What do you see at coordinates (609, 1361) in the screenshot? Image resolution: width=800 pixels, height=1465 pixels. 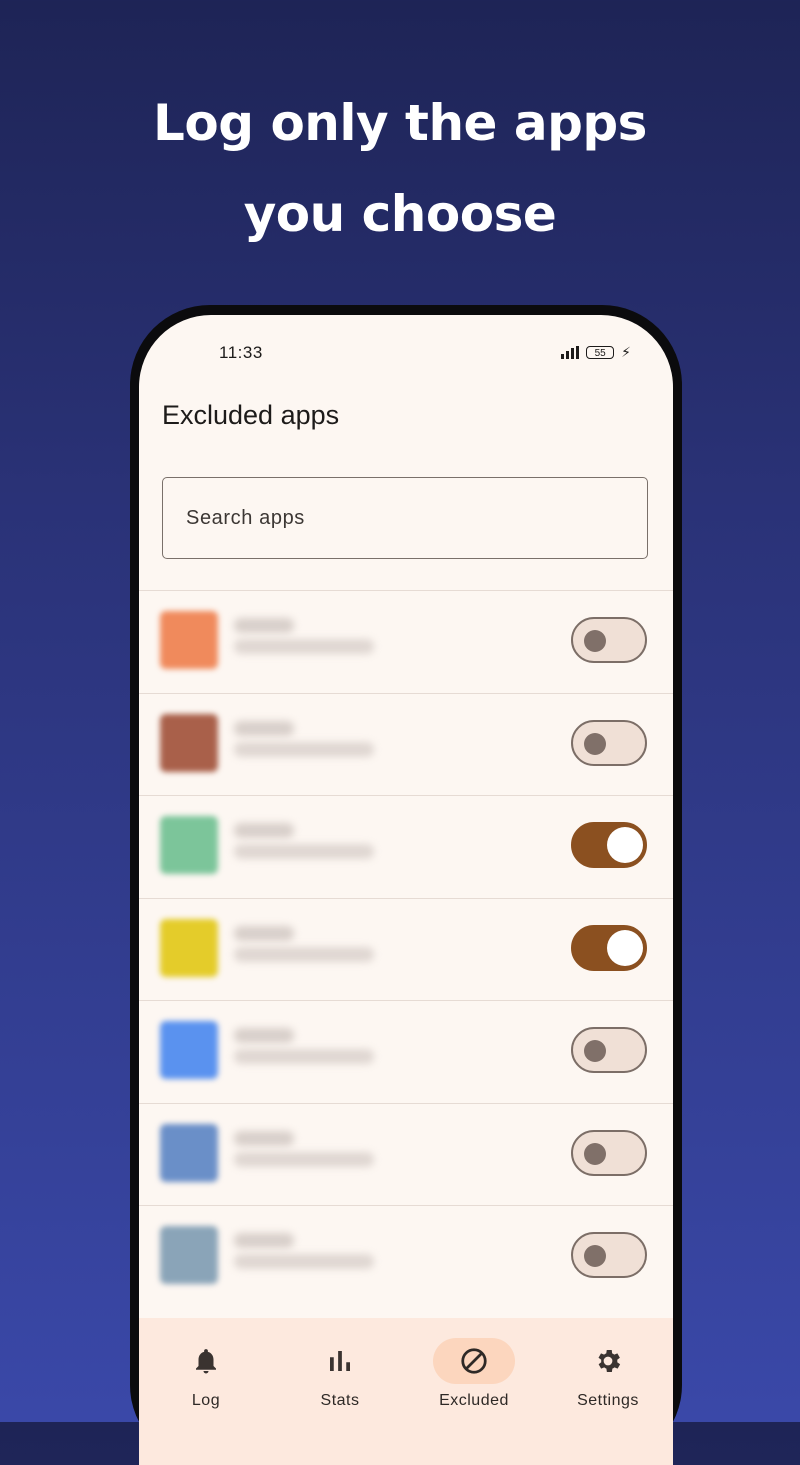 I see `gear-icon` at bounding box center [609, 1361].